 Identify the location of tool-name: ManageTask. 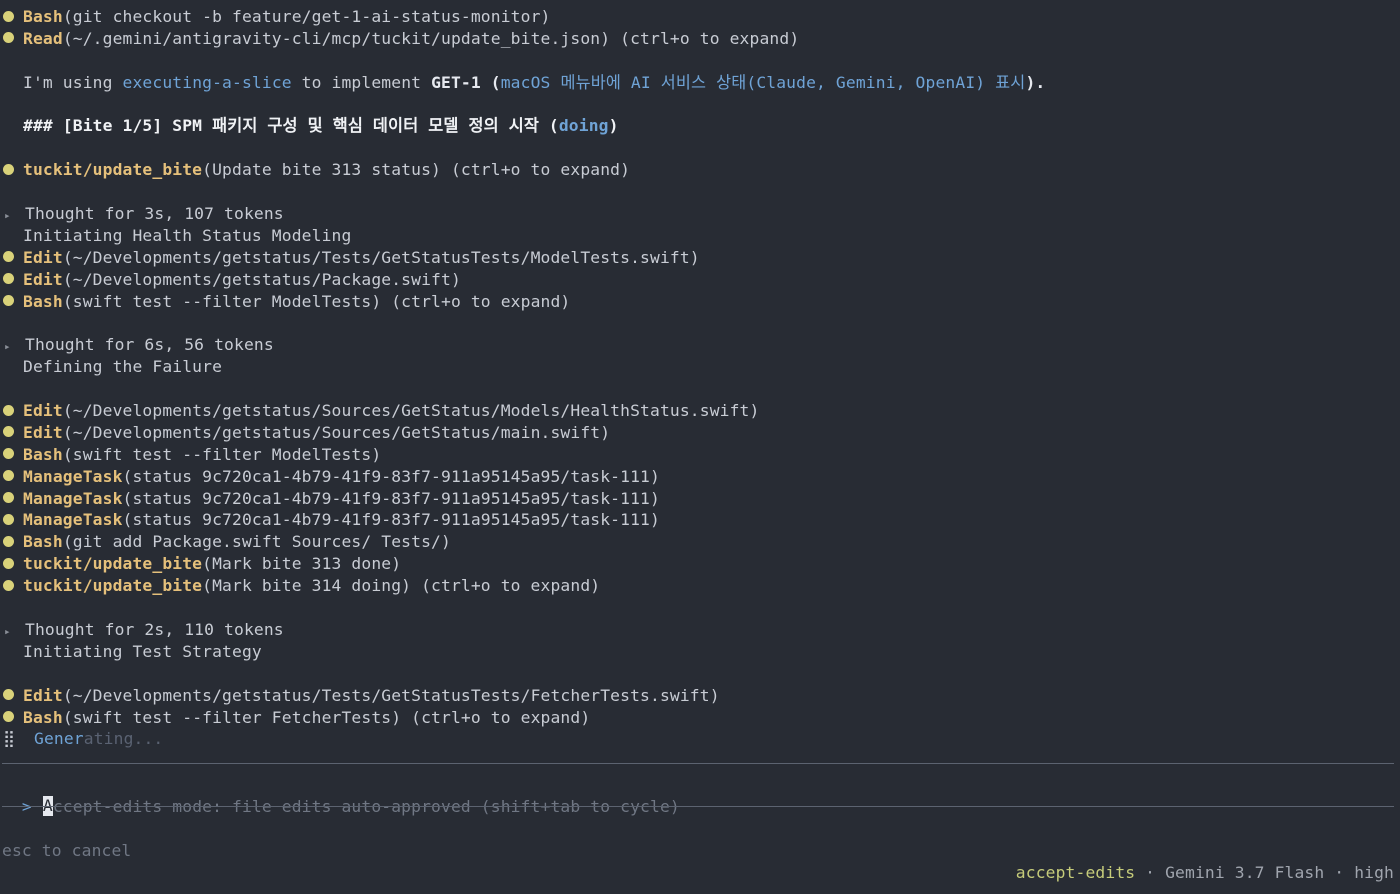
(73, 476).